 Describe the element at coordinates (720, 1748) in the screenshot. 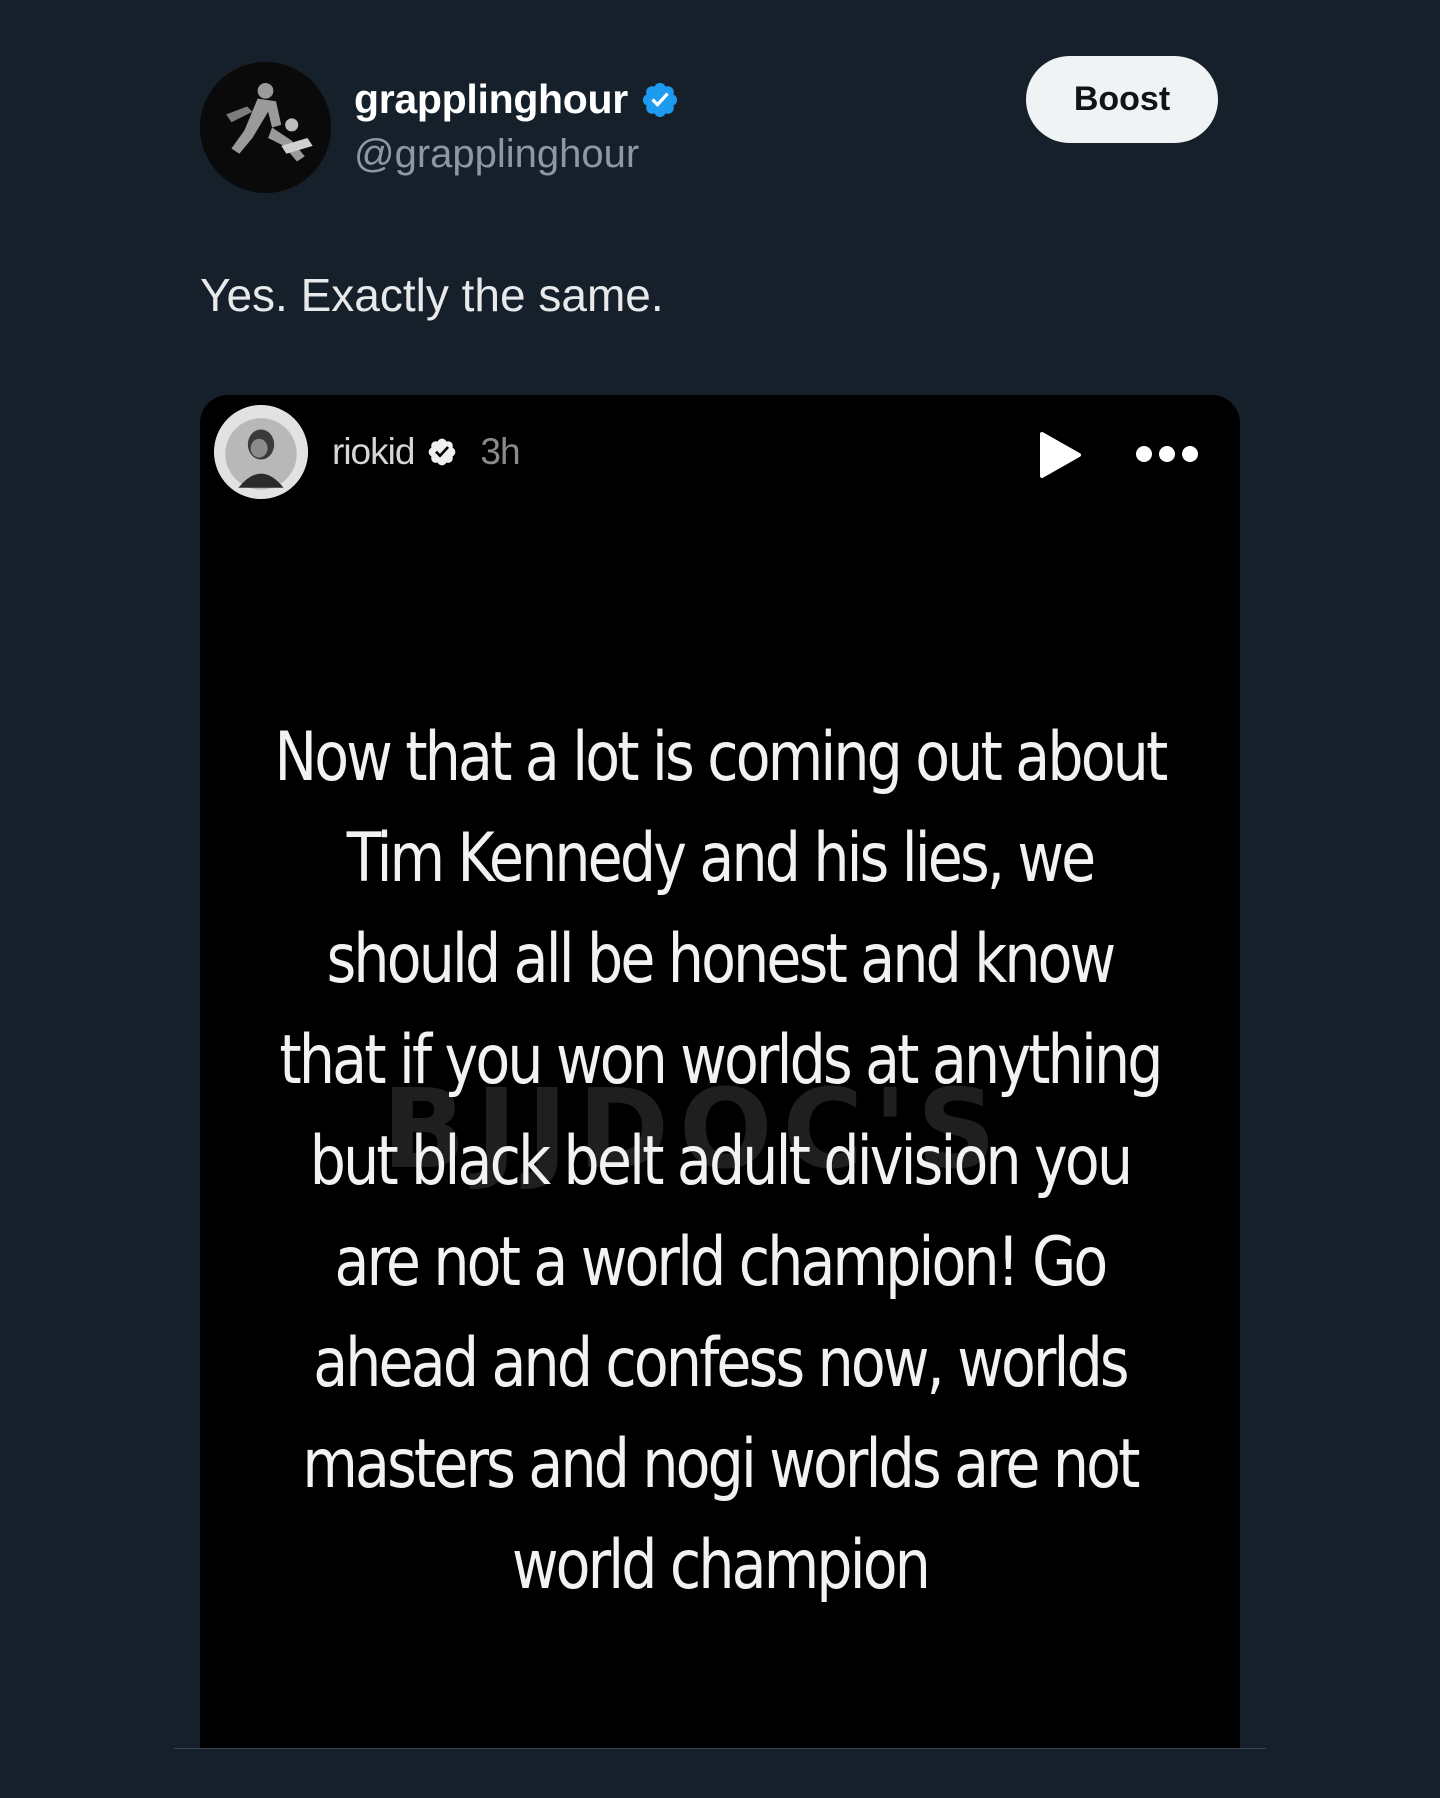

I see `post-divider` at that location.